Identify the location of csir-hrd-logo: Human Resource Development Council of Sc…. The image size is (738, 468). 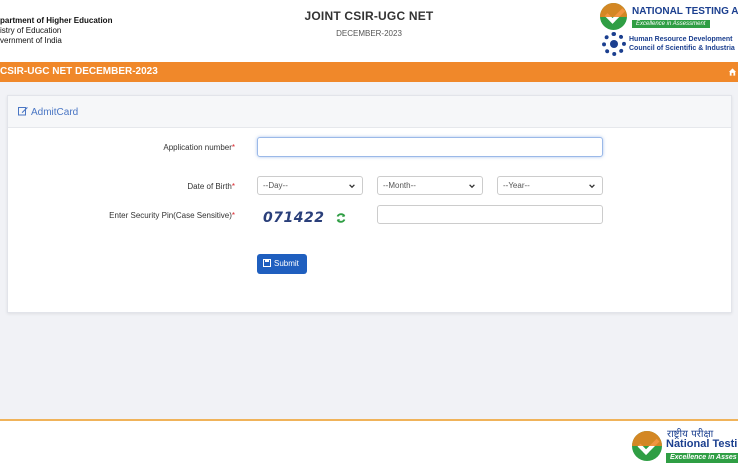
(669, 45).